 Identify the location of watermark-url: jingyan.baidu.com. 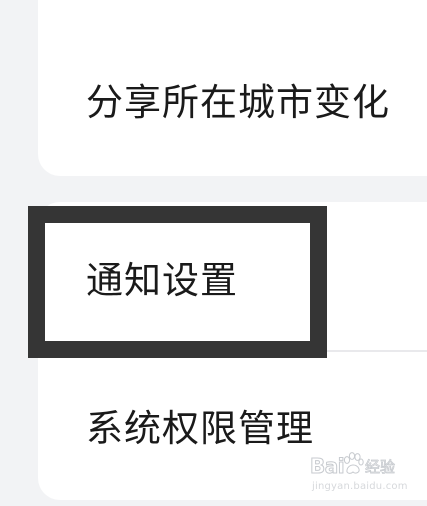
(360, 486).